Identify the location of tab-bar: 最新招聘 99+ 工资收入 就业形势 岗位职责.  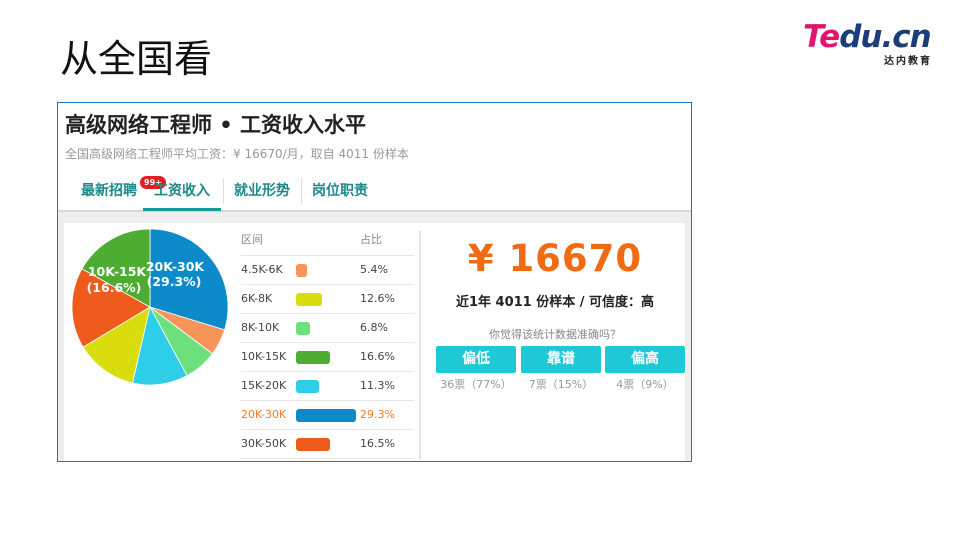
(374, 193).